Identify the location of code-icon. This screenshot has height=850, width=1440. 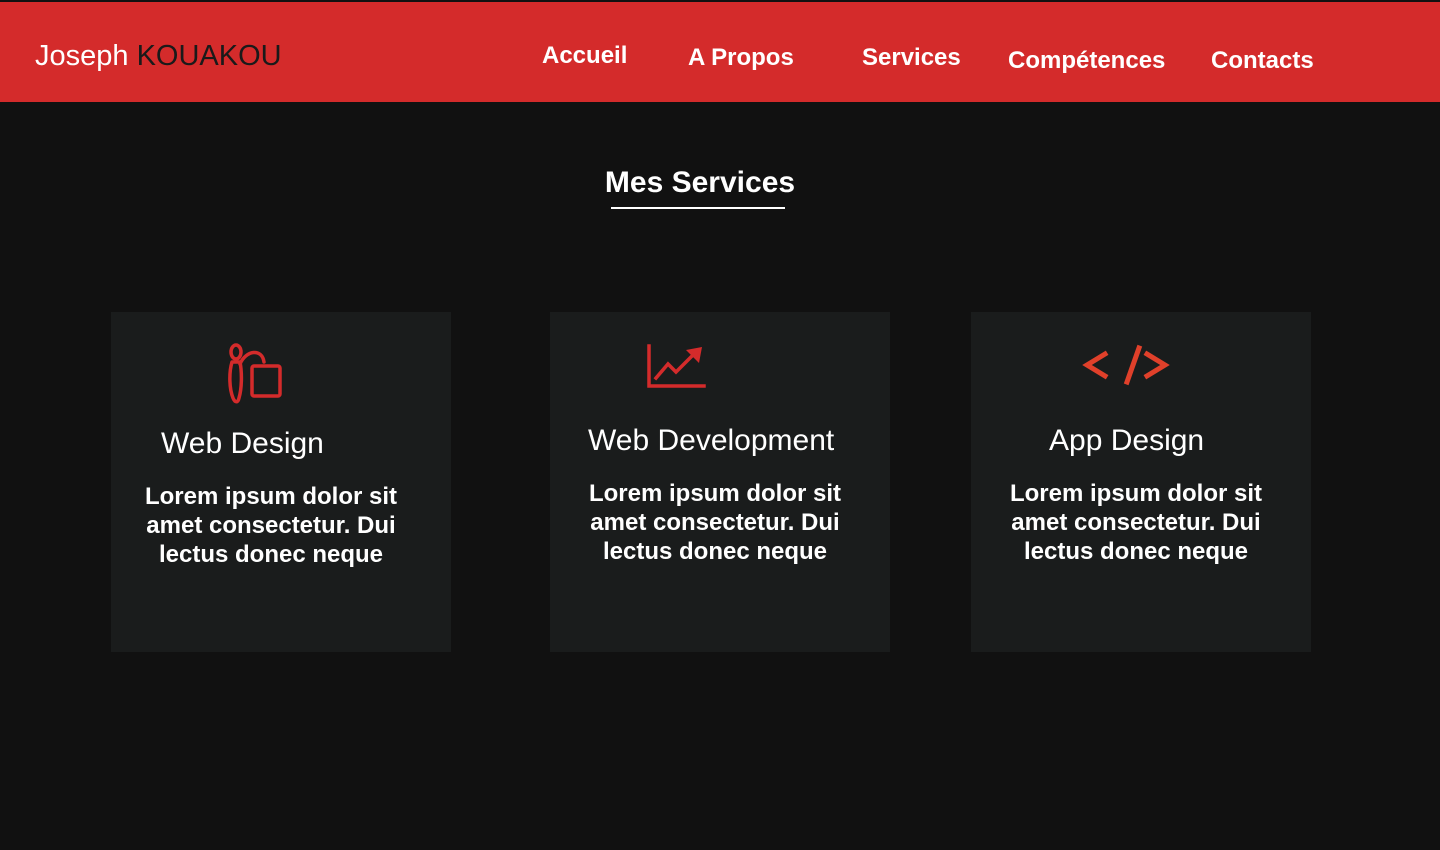
(1126, 368).